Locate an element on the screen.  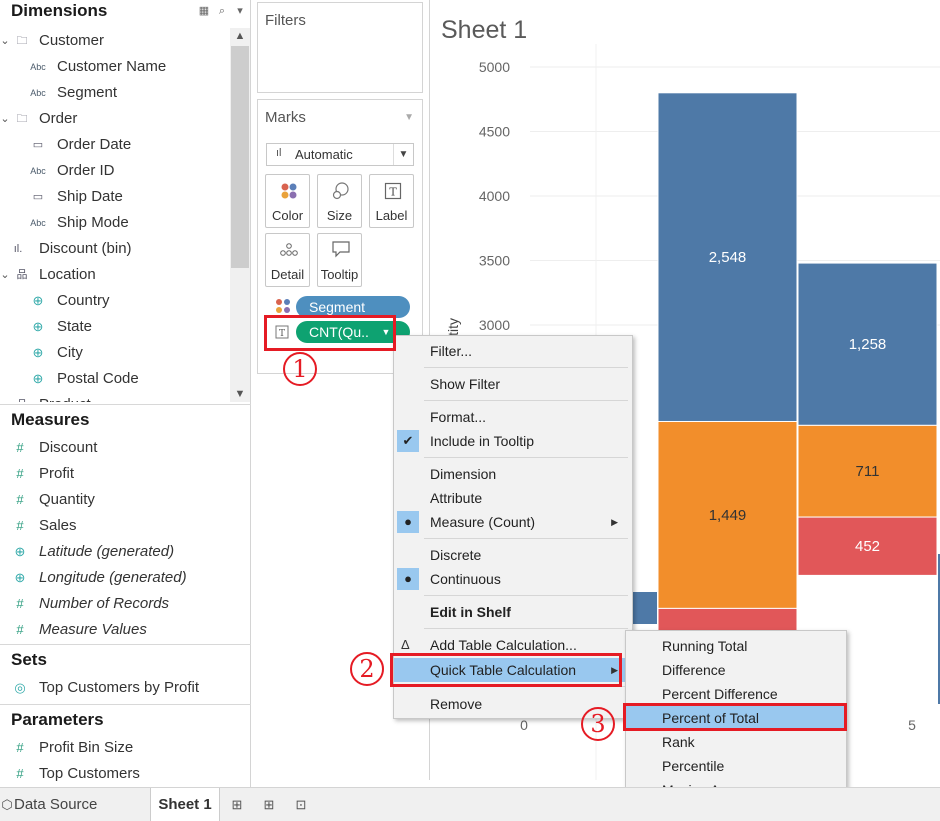
color-button: Color is located at coordinates (287, 201).